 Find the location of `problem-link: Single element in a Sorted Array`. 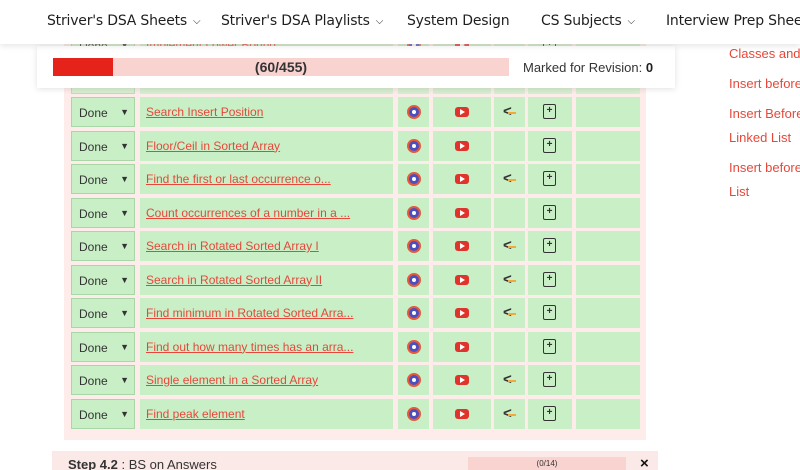

problem-link: Single element in a Sorted Array is located at coordinates (232, 380).